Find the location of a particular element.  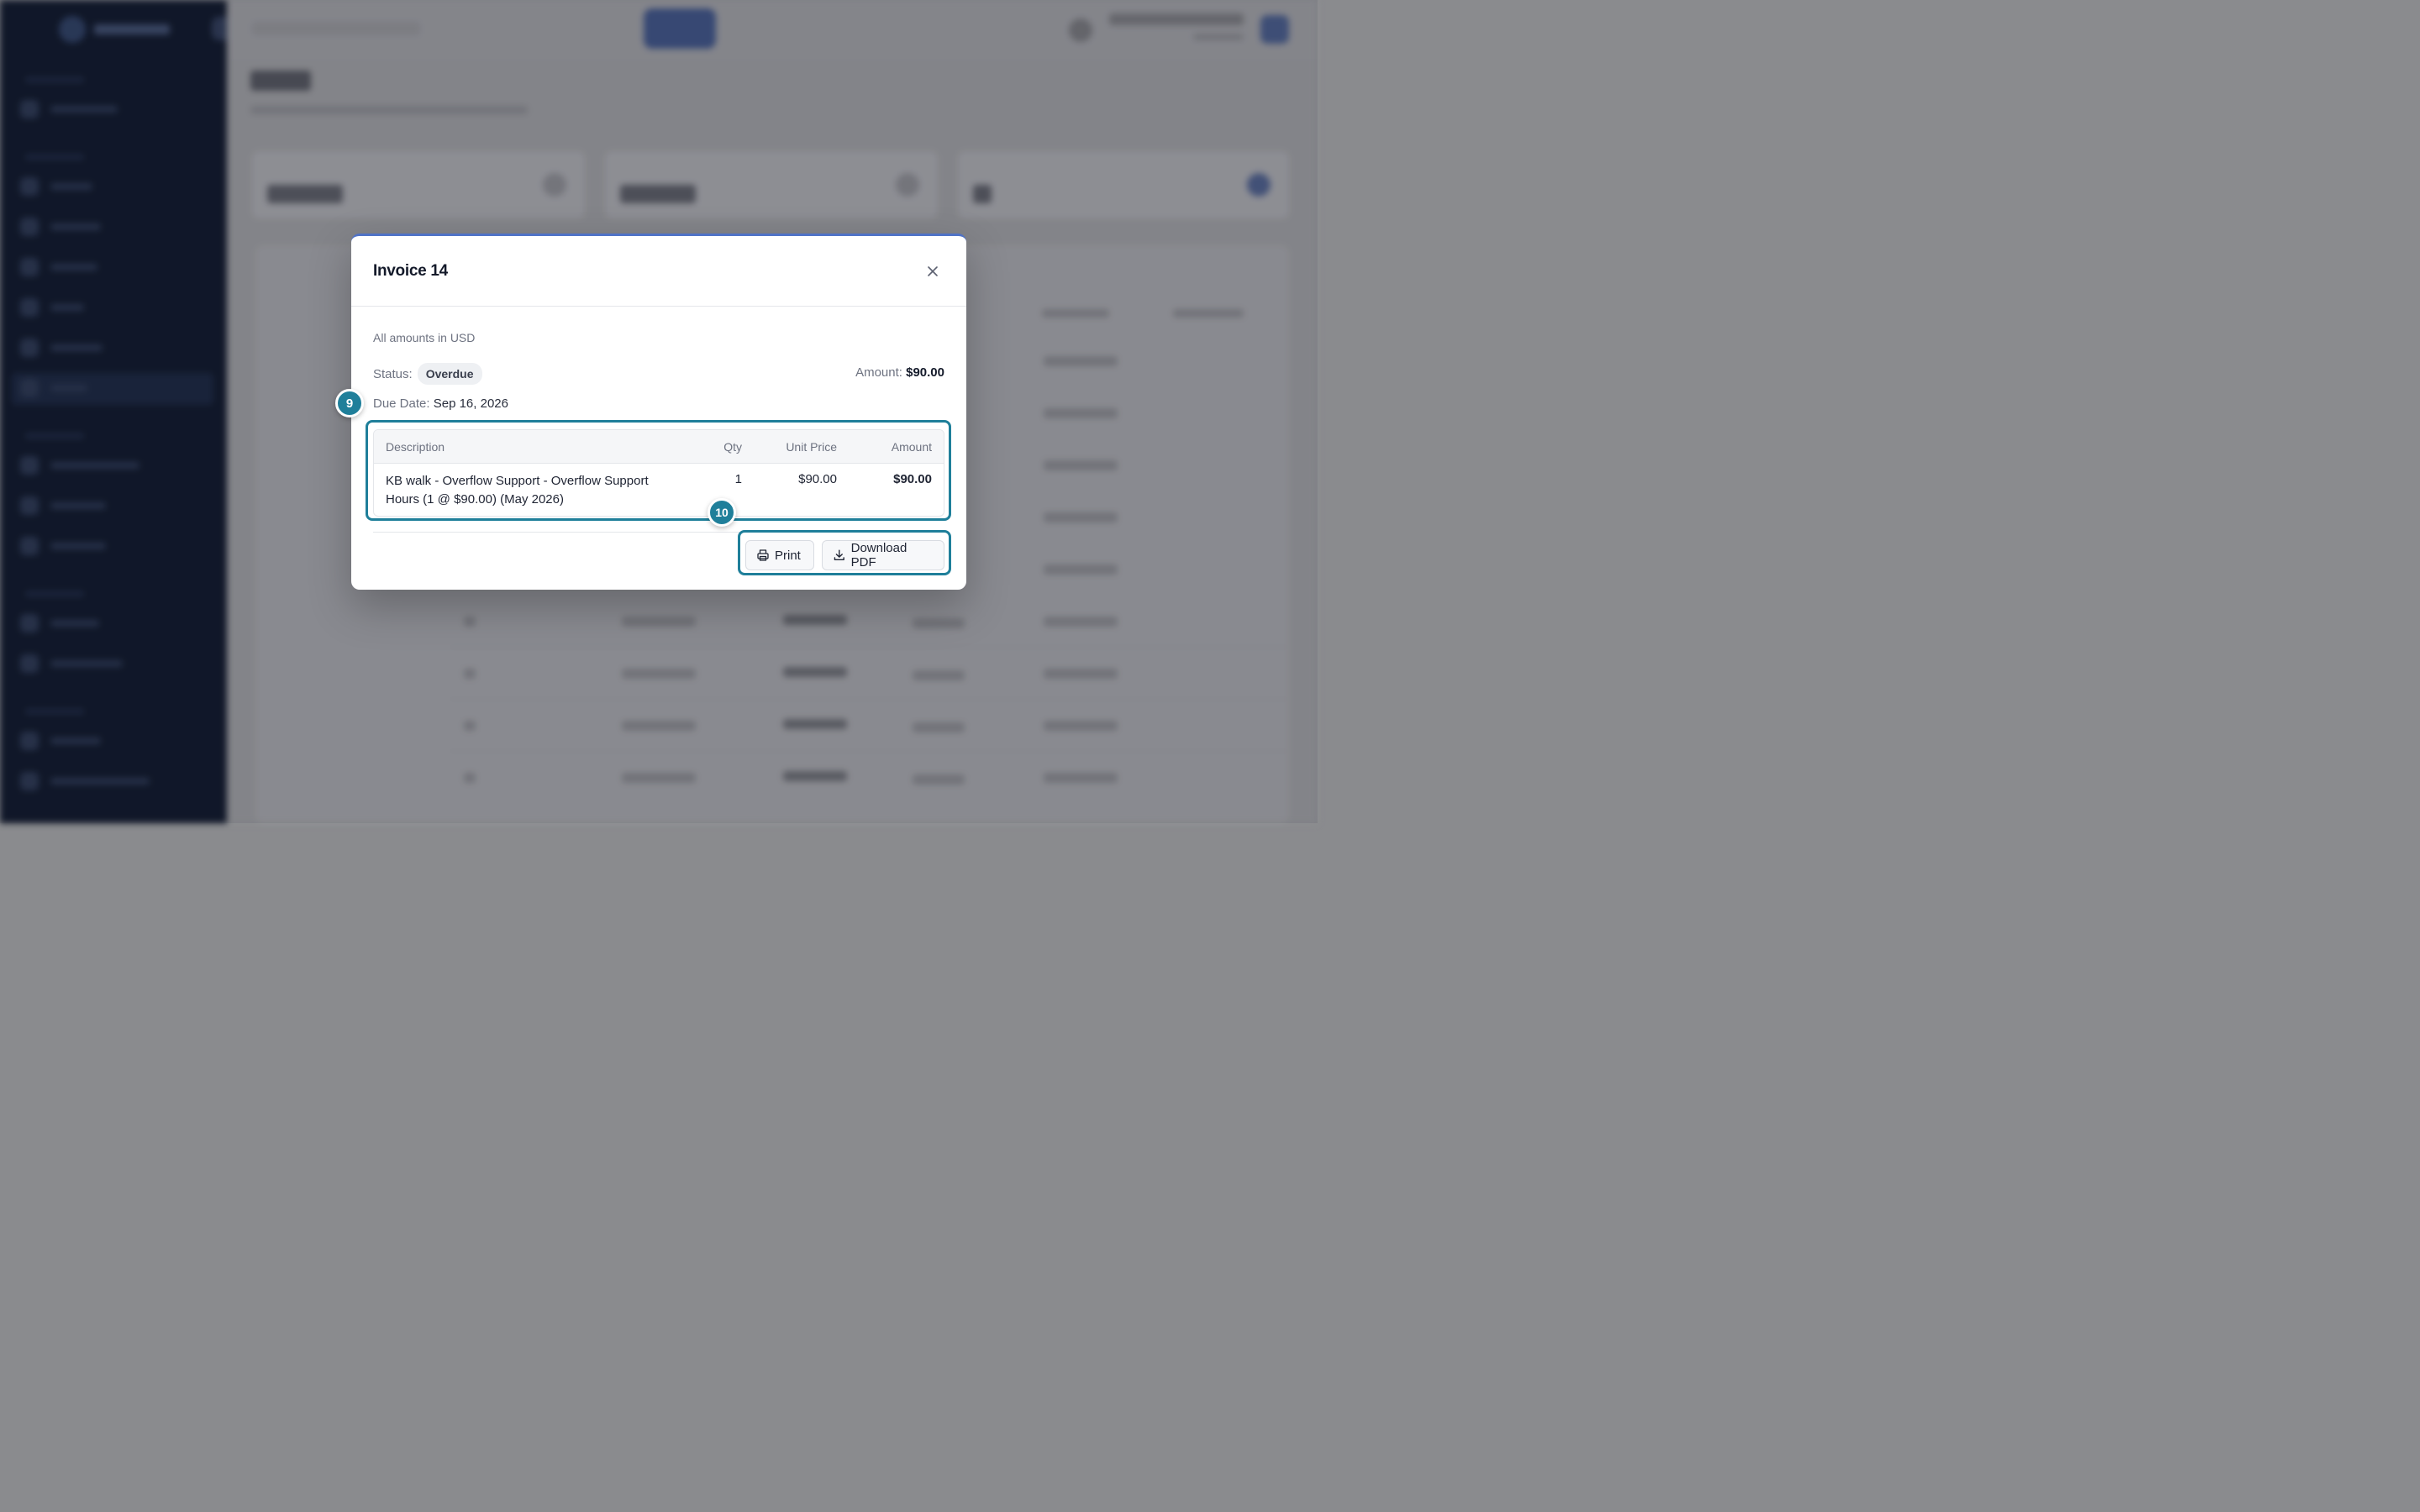

status-badge: Overdue is located at coordinates (450, 374).